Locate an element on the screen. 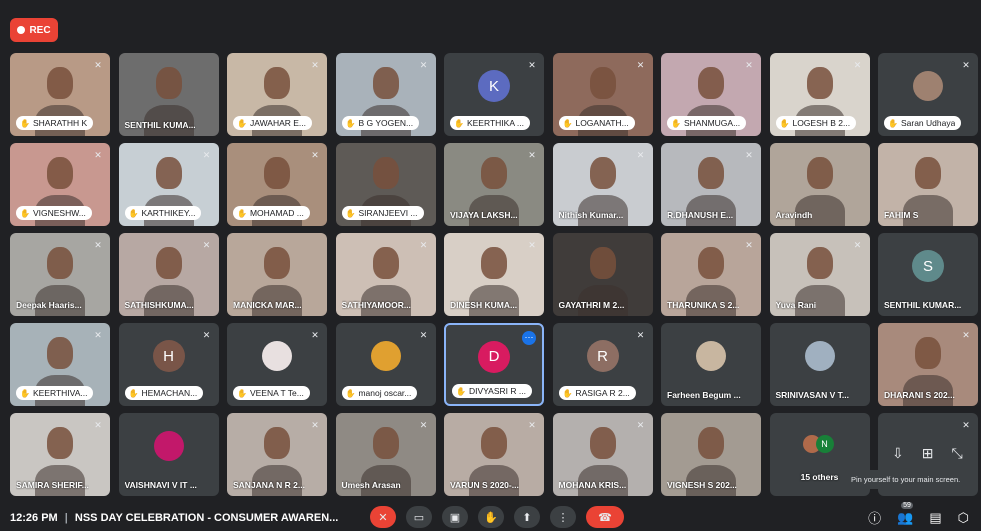 The width and height of the screenshot is (981, 531). avatar: N is located at coordinates (824, 444).